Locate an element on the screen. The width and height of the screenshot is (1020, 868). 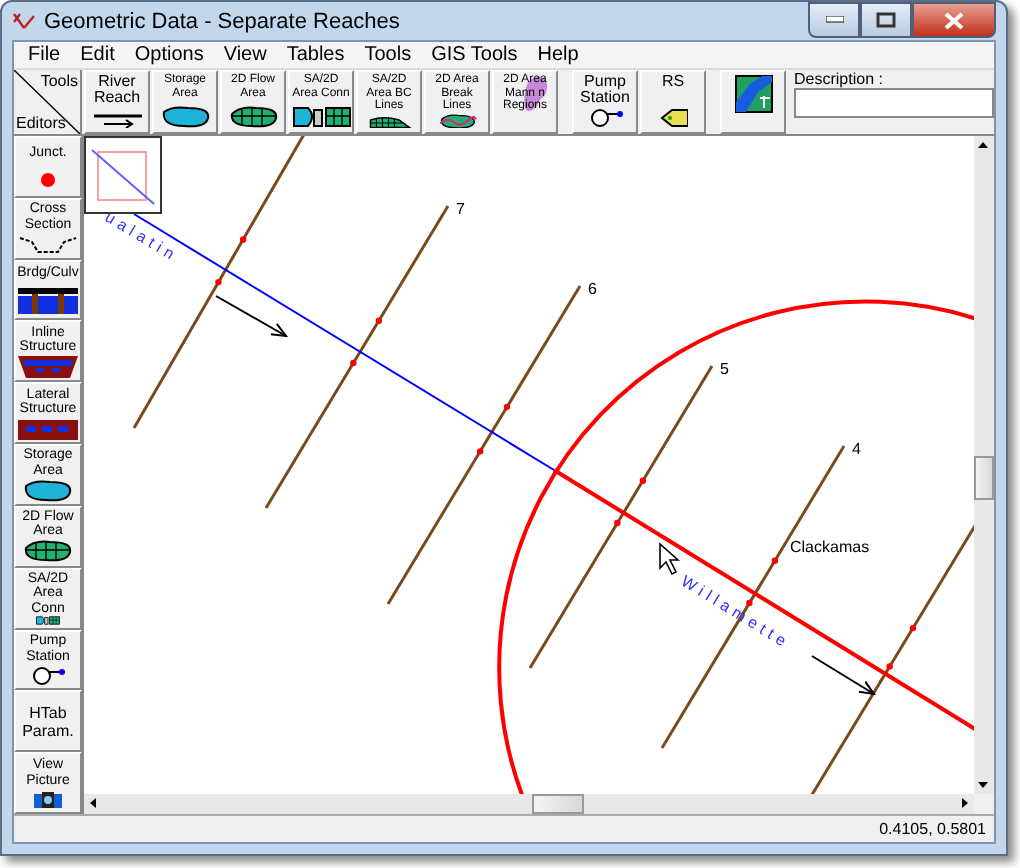
description-label: Description : is located at coordinates (839, 79).